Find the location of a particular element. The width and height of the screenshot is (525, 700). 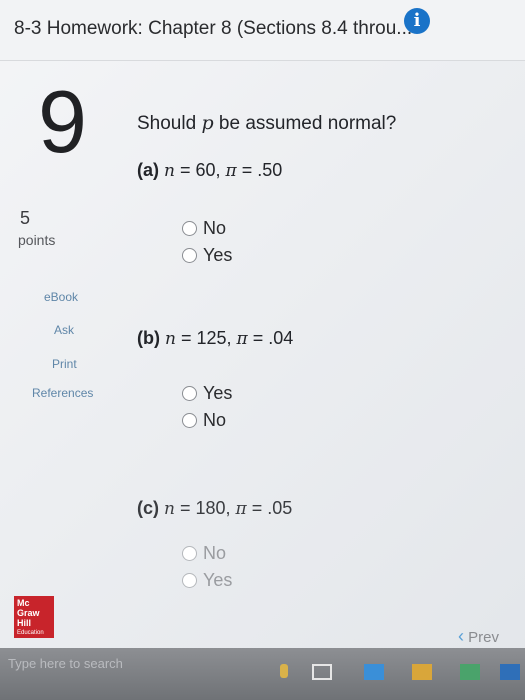

logo-line-4: Education is located at coordinates (30, 633).